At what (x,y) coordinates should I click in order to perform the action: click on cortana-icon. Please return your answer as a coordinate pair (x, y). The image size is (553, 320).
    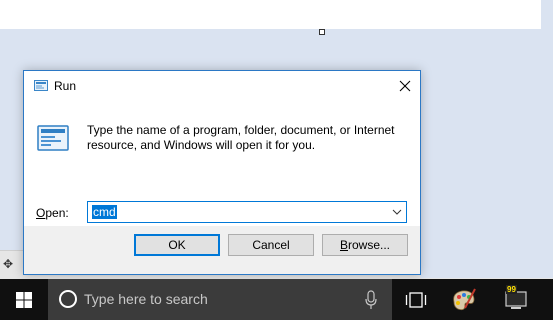
    Looking at the image, I should click on (68, 299).